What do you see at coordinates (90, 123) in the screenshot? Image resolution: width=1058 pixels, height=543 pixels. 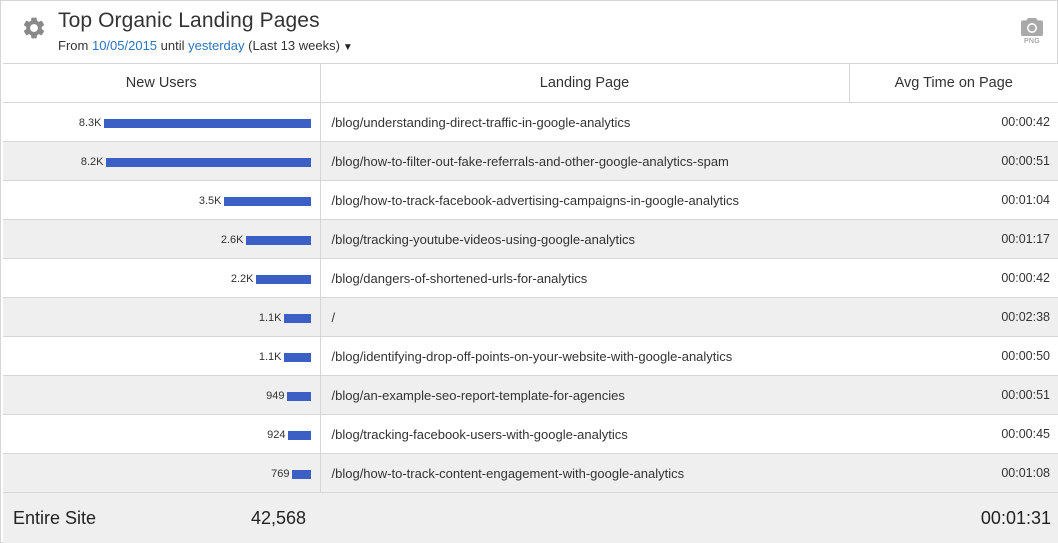 I see `new-users-value: 8.3K` at bounding box center [90, 123].